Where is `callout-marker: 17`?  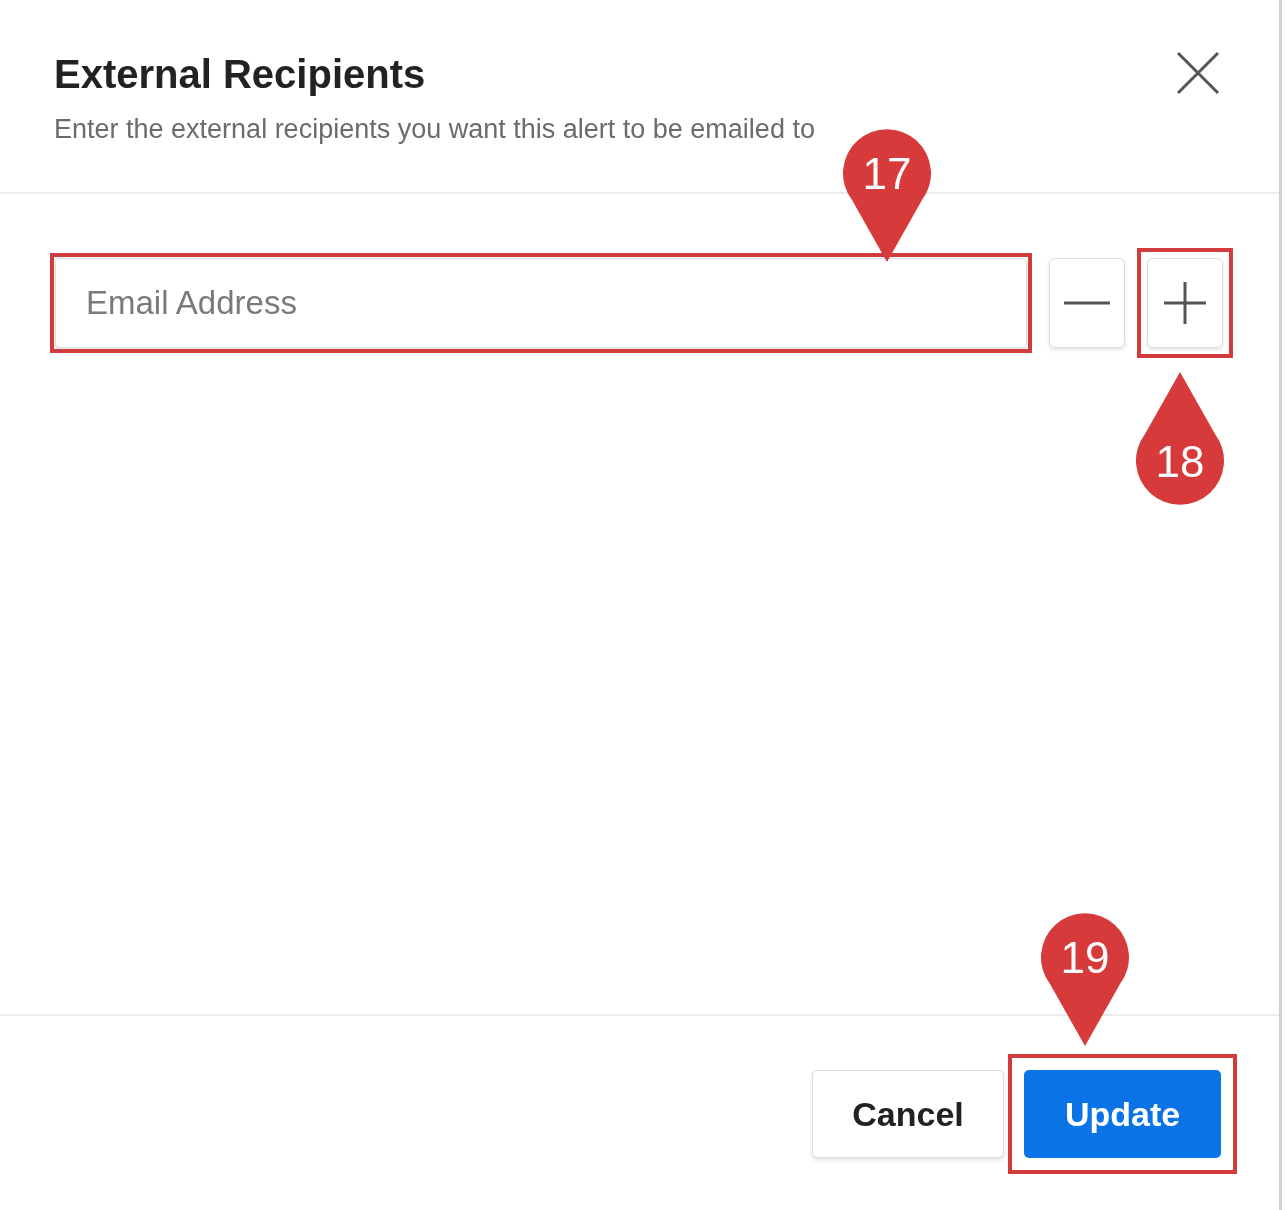
callout-marker: 17 is located at coordinates (887, 195).